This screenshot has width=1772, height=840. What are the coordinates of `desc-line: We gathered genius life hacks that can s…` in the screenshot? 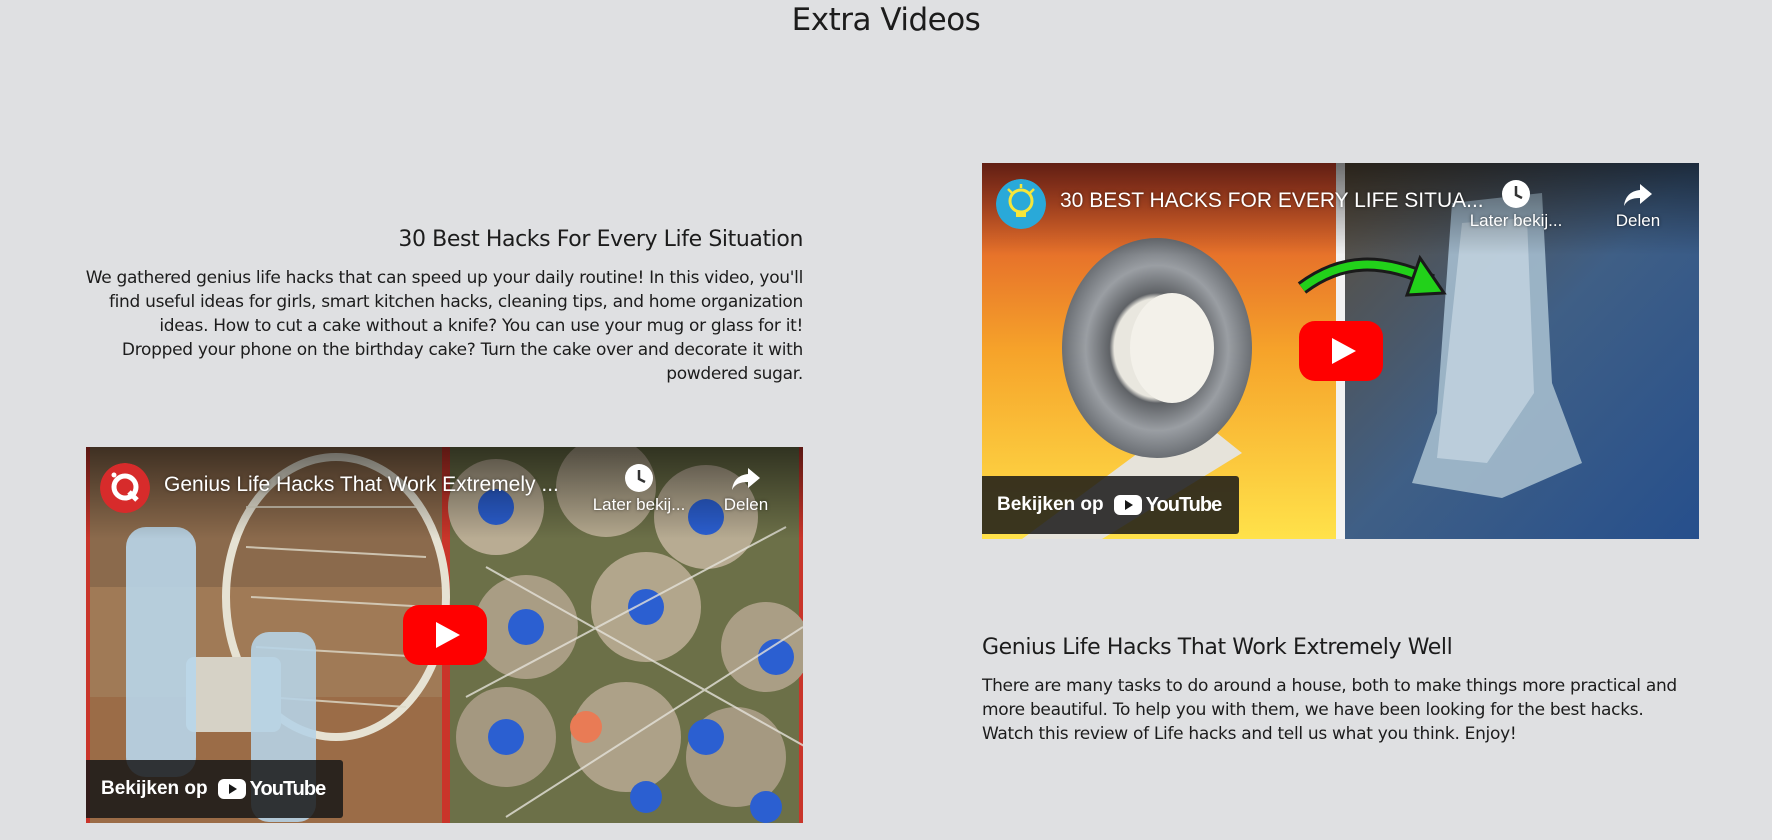 It's located at (444, 278).